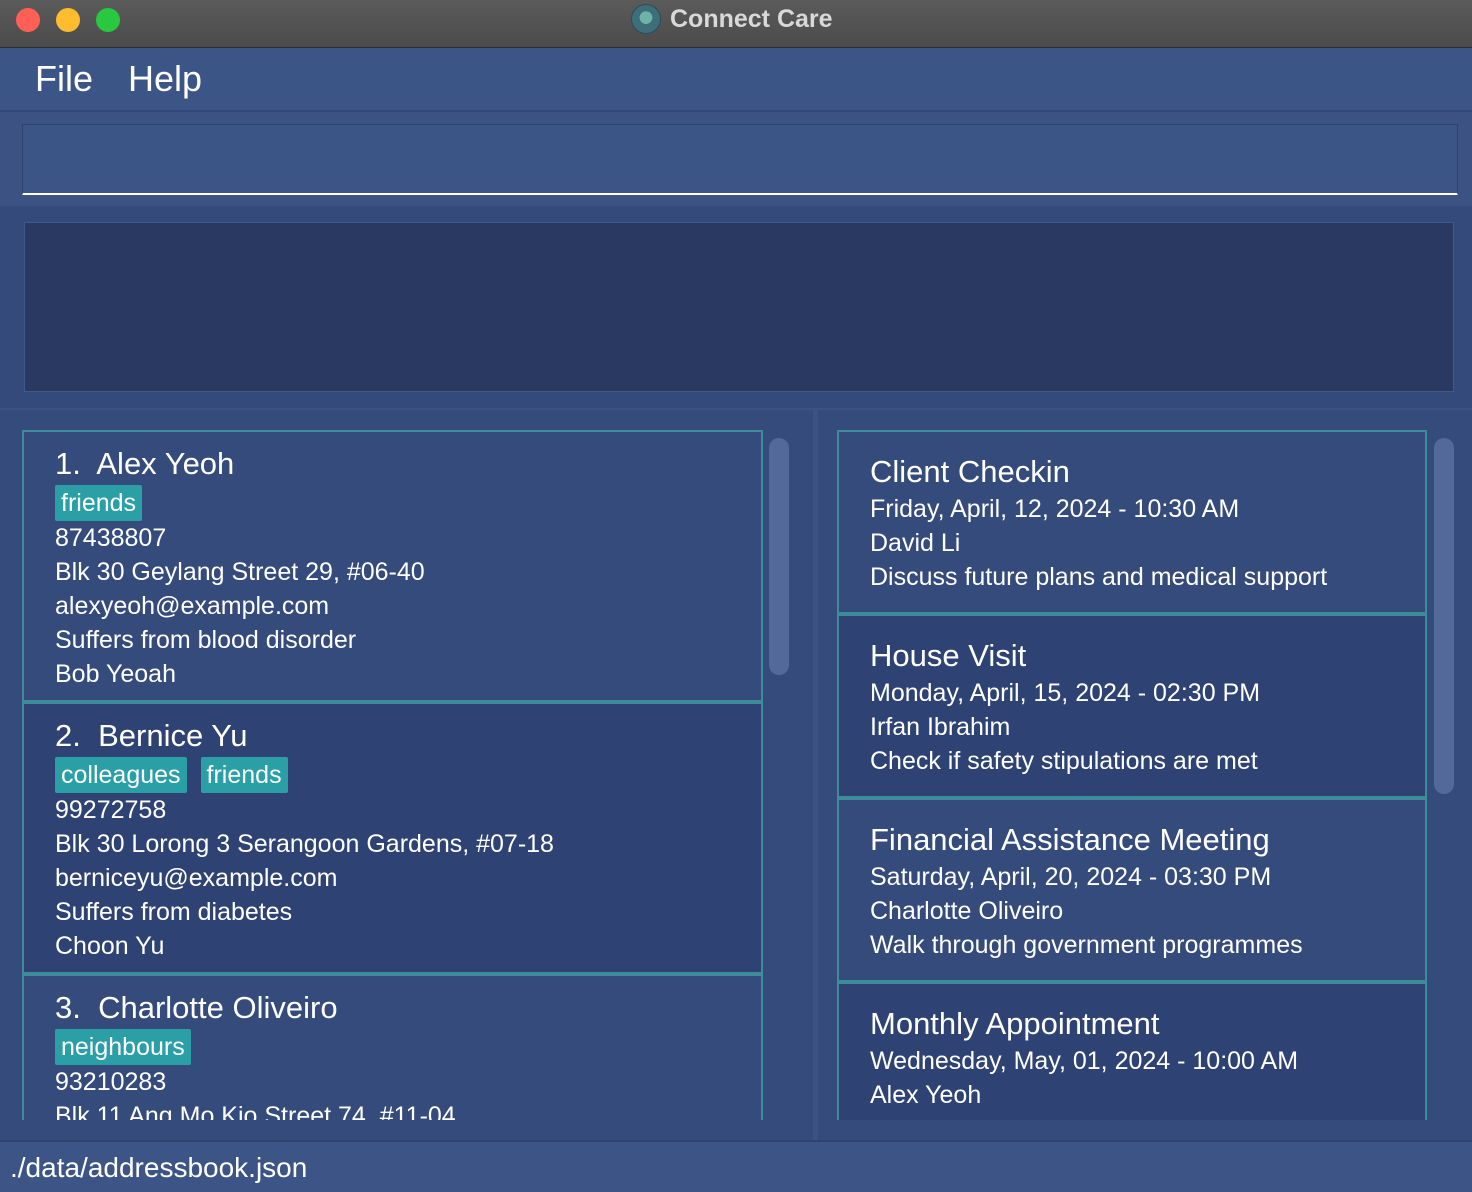  I want to click on status-bar: ./data/addressbook.json, so click(736, 1166).